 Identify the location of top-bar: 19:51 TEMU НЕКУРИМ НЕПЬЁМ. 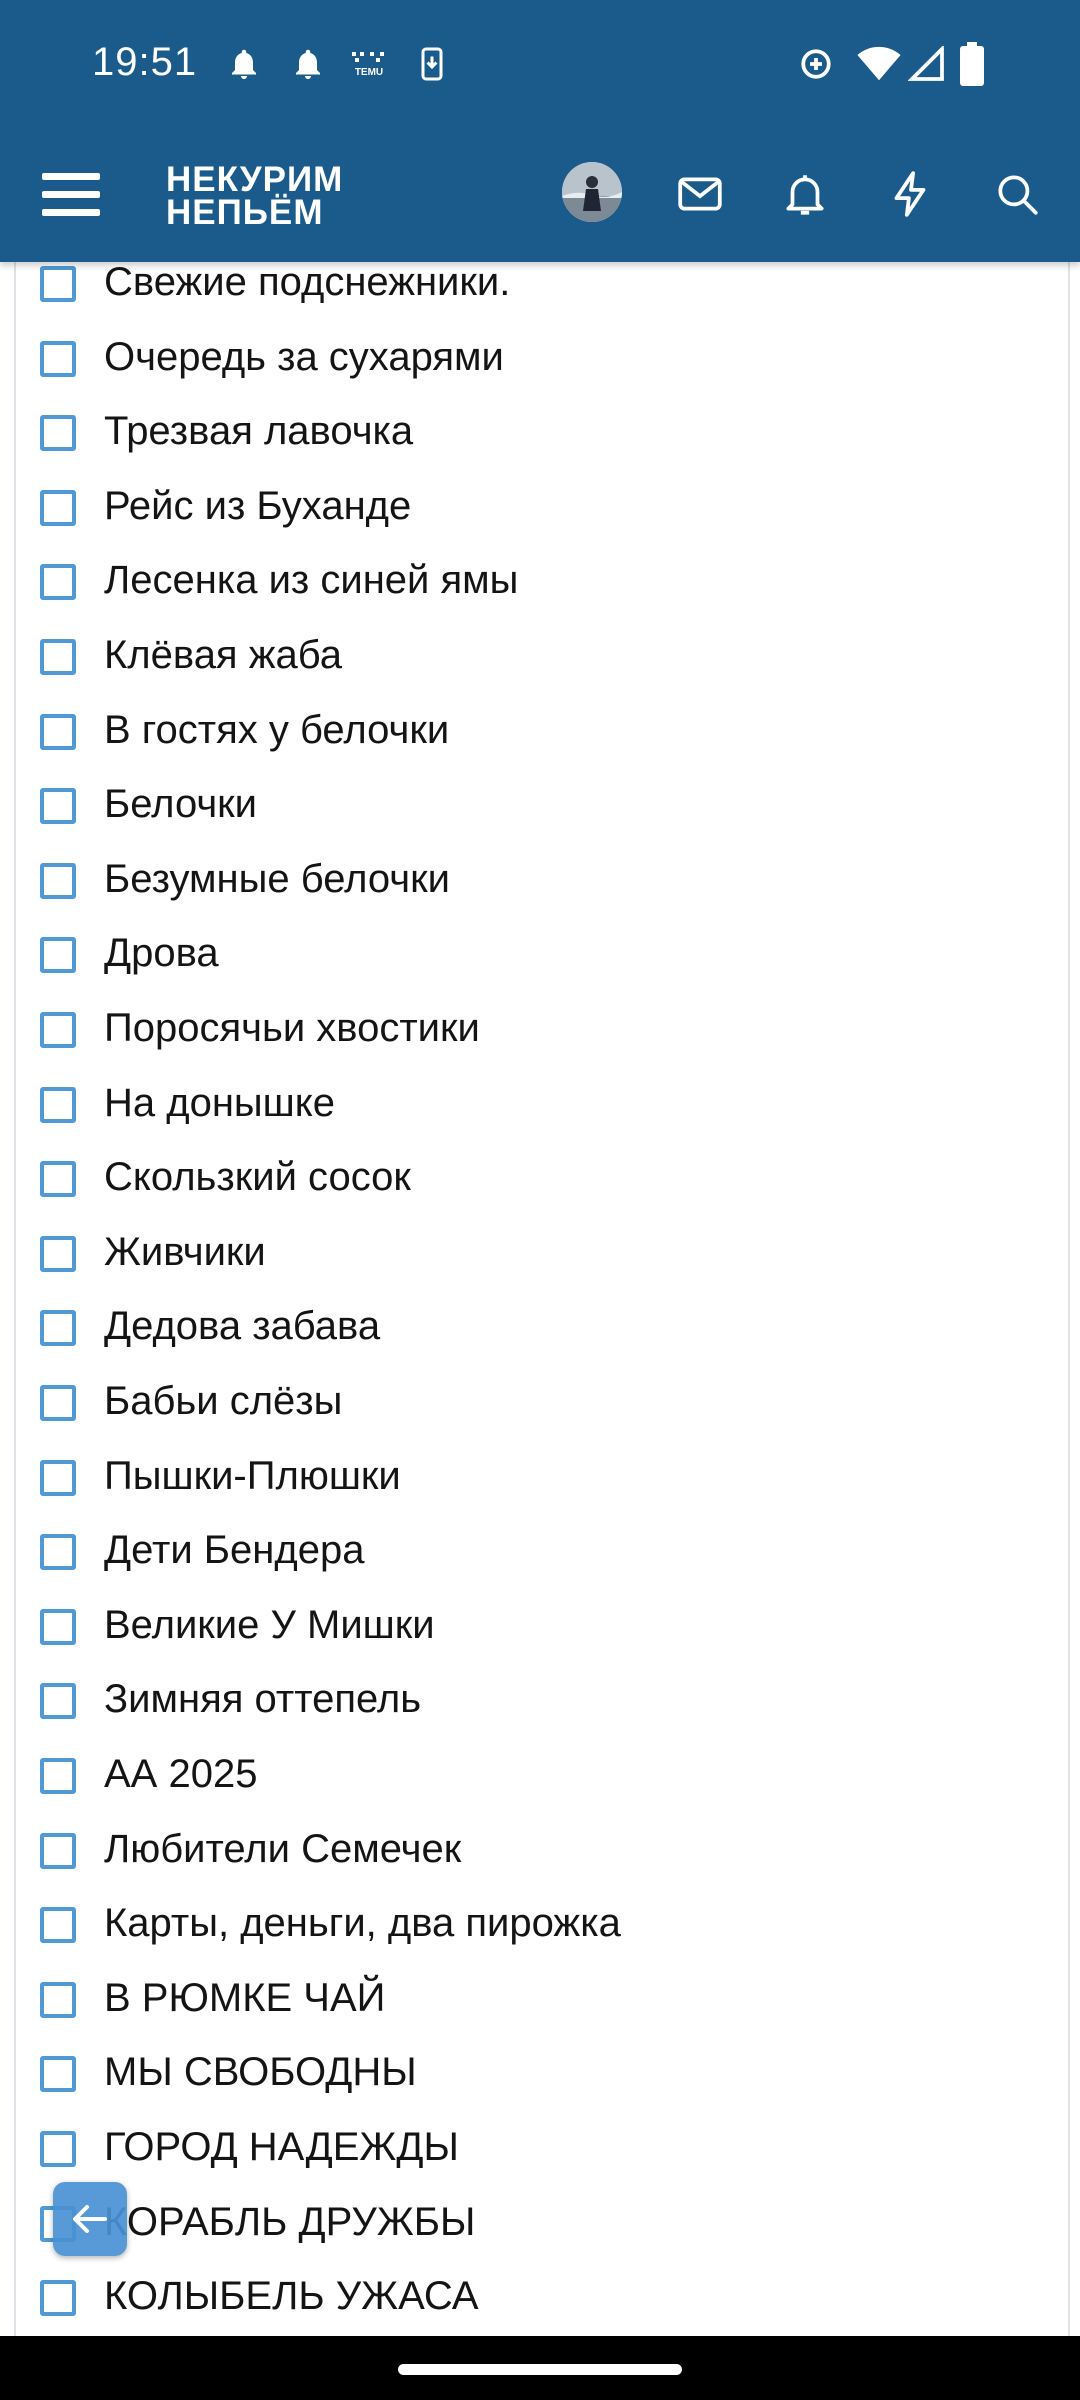
(540, 131).